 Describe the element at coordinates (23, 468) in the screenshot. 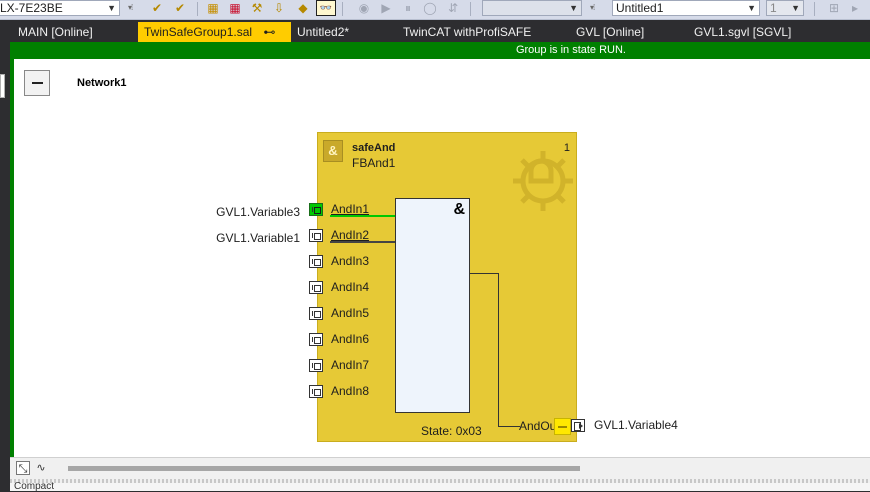

I see `zoom-fit-icon: ⤡` at that location.